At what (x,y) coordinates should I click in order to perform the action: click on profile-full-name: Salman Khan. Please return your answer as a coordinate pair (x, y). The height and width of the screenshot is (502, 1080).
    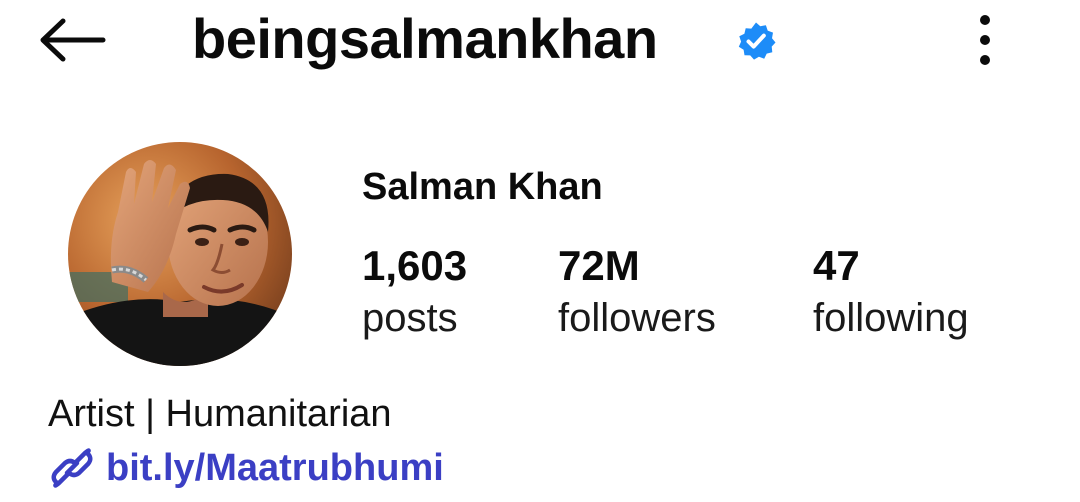
    Looking at the image, I should click on (482, 187).